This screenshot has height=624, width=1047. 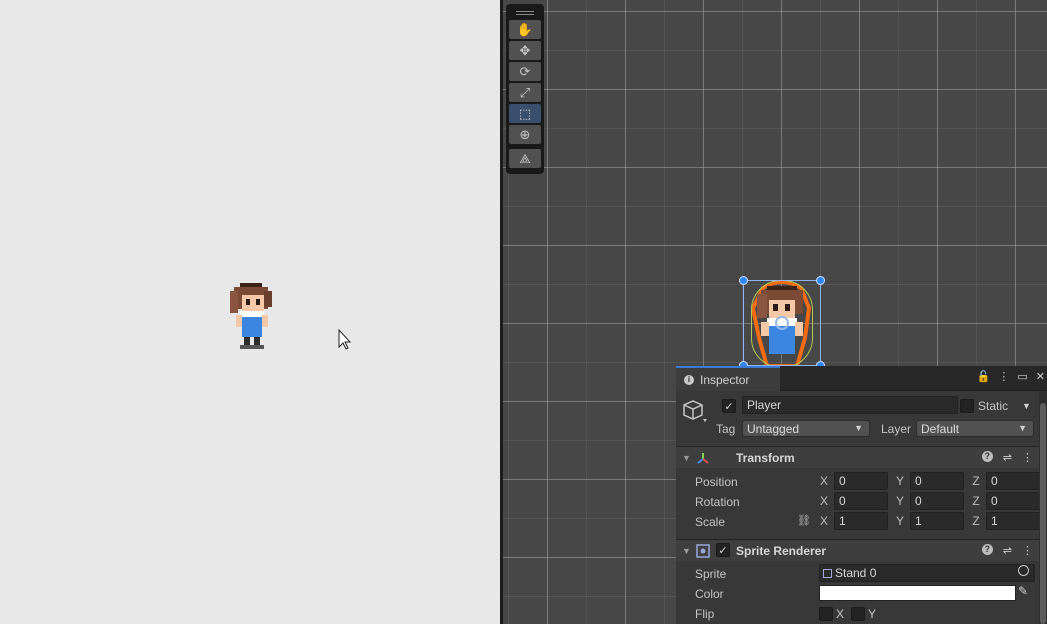 What do you see at coordinates (1023, 570) in the screenshot?
I see `object-picker-icon` at bounding box center [1023, 570].